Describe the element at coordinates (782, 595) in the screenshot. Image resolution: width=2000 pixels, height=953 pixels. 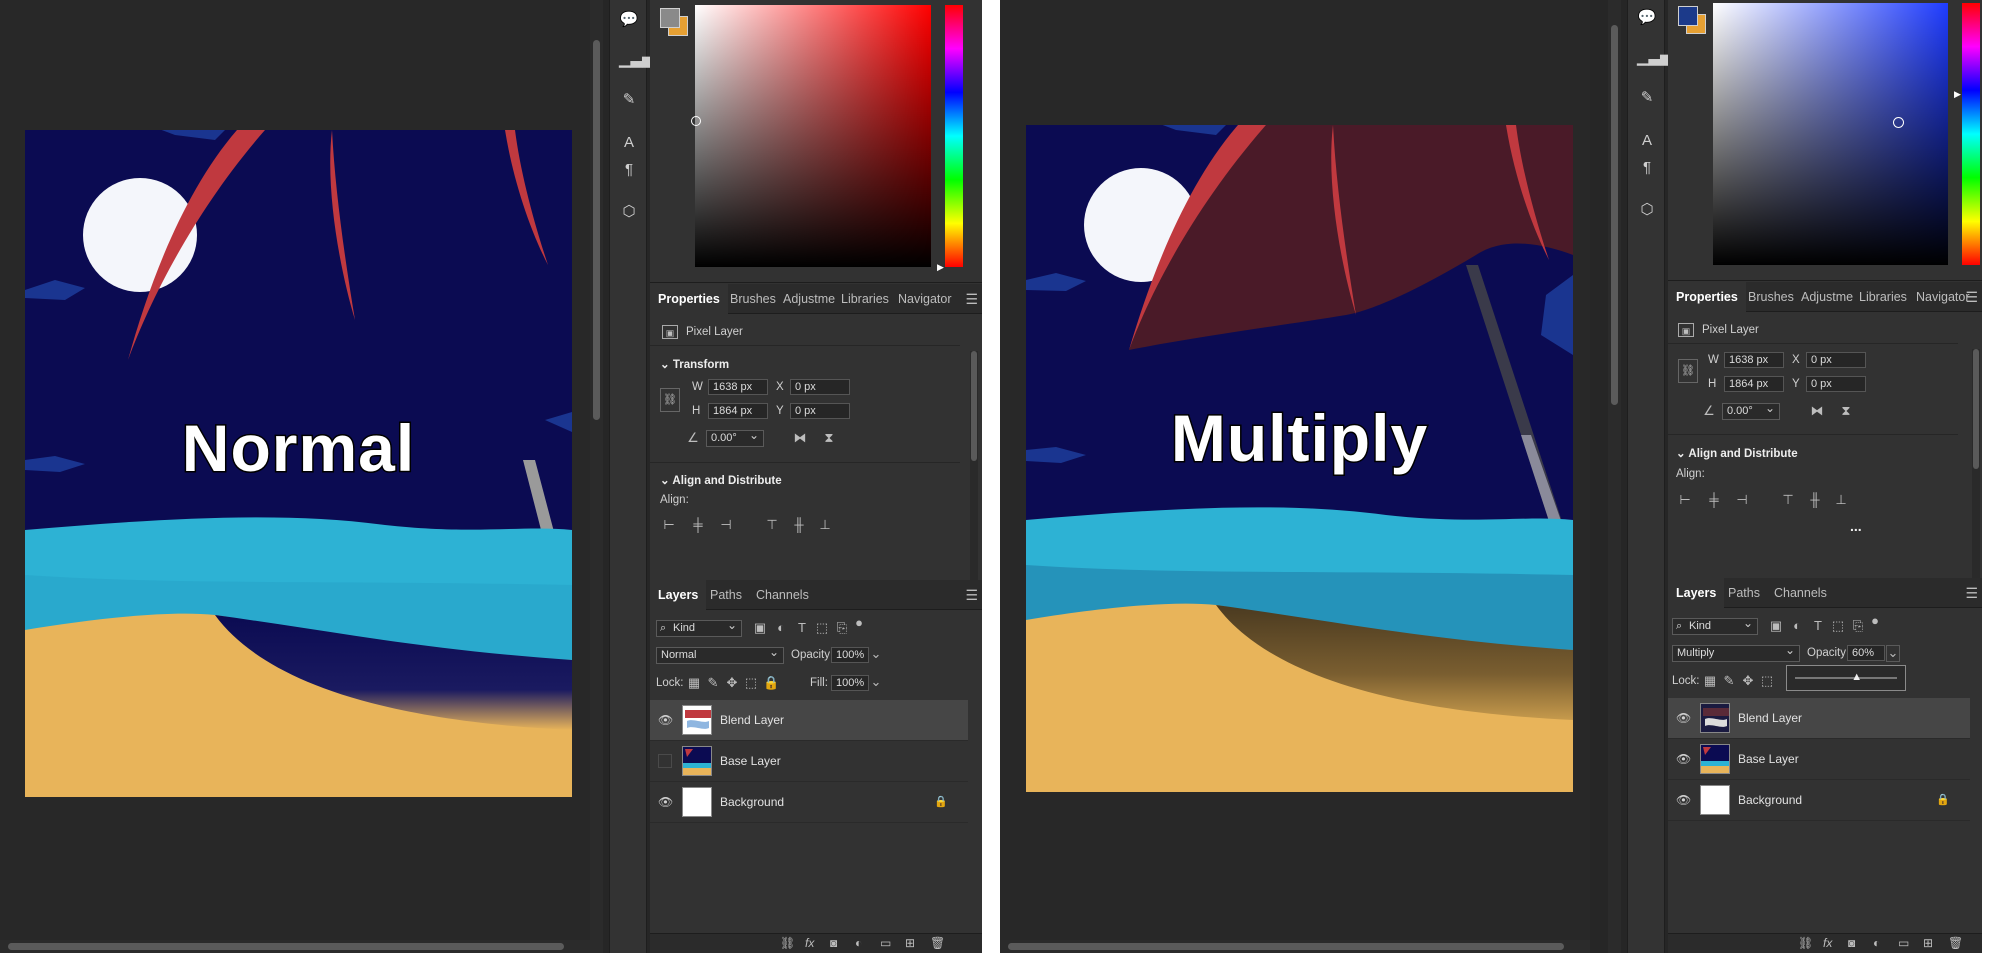
I see `tab-channels: Channels` at that location.